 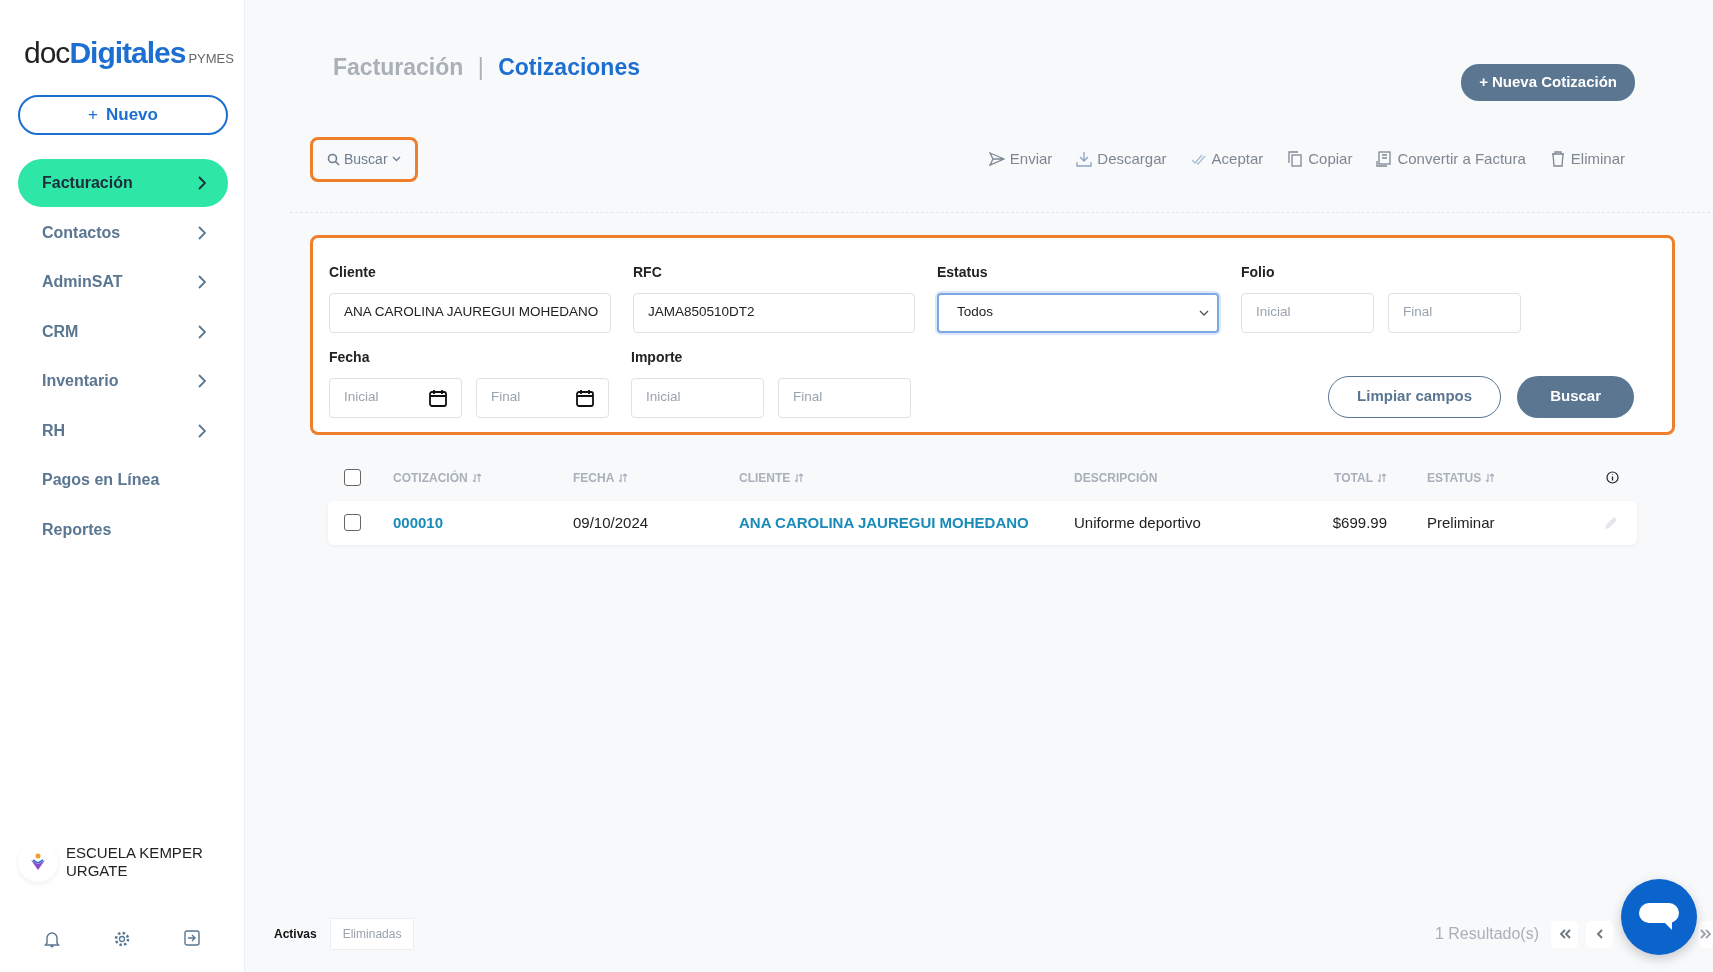 What do you see at coordinates (1020, 159) in the screenshot?
I see `toolbar-button: Enviar` at bounding box center [1020, 159].